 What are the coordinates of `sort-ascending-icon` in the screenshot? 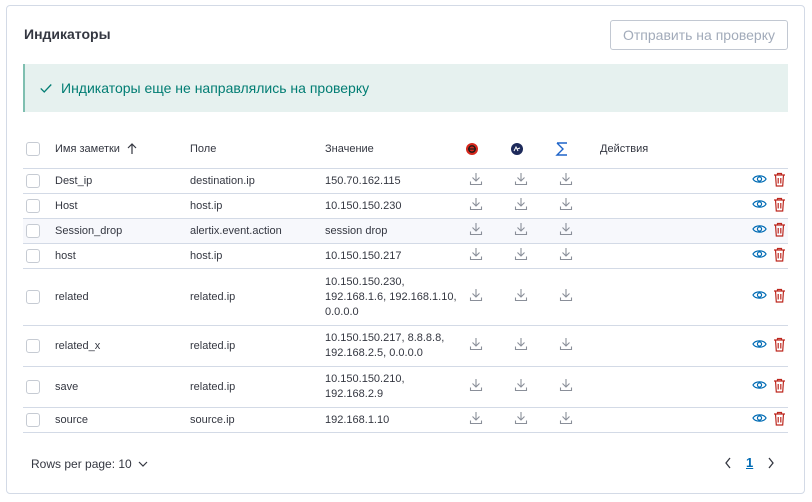 It's located at (132, 149).